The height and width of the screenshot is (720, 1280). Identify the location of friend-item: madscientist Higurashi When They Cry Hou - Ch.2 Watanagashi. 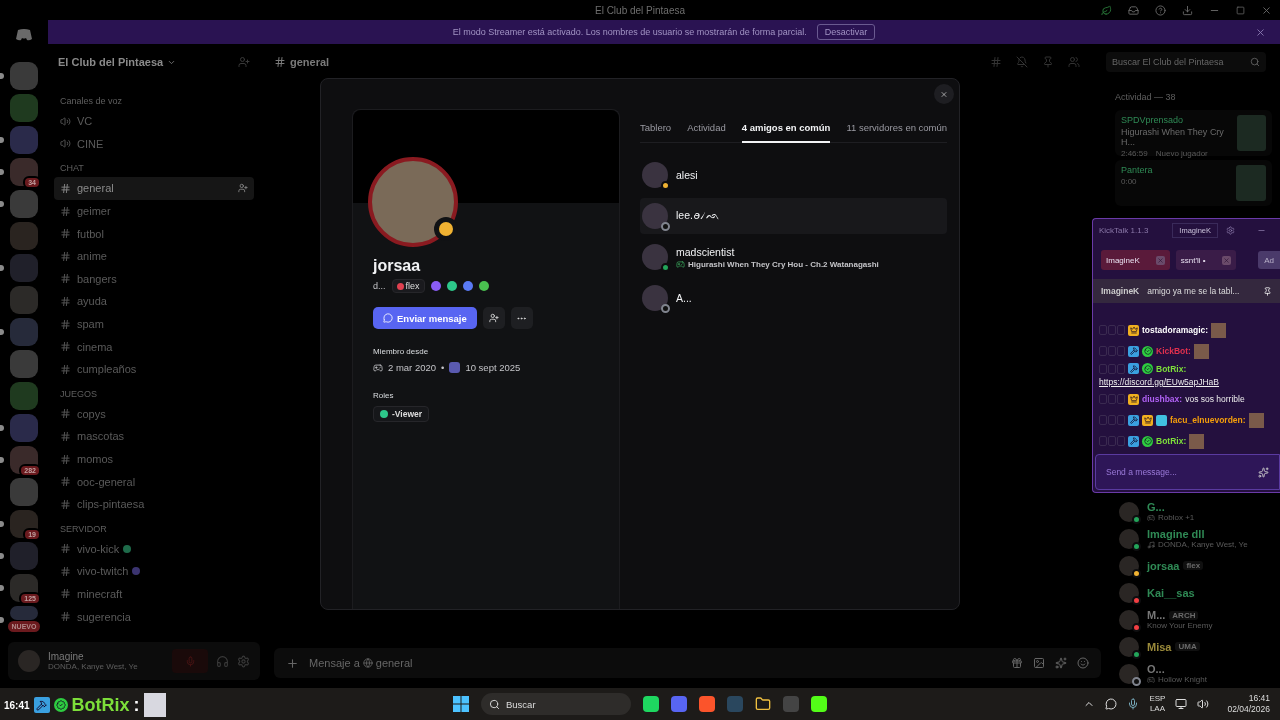
(794, 257).